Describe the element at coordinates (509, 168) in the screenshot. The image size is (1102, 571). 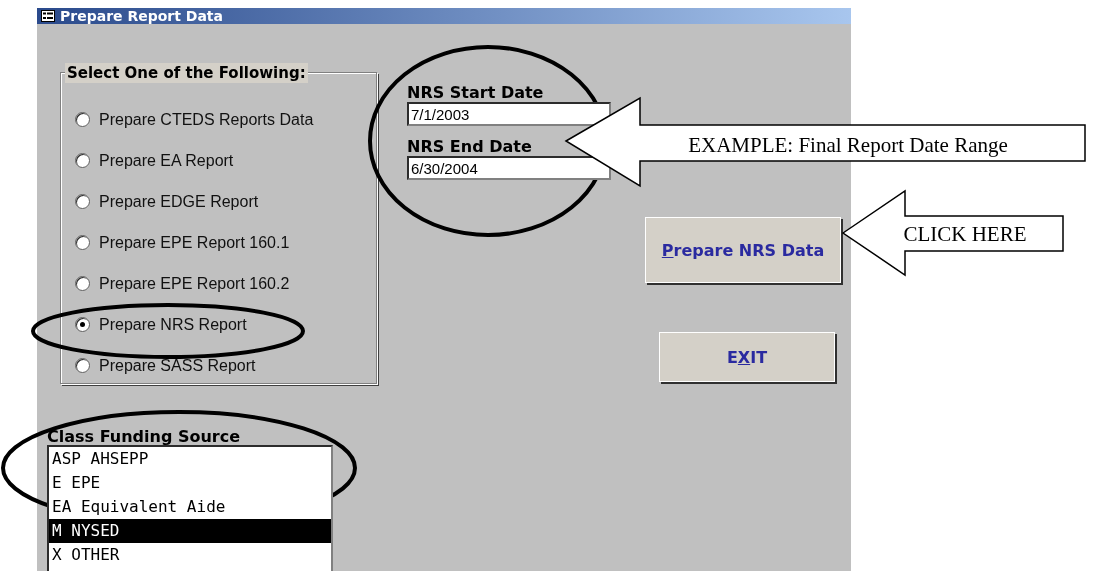
I see `date-field: 6/30/2004` at that location.